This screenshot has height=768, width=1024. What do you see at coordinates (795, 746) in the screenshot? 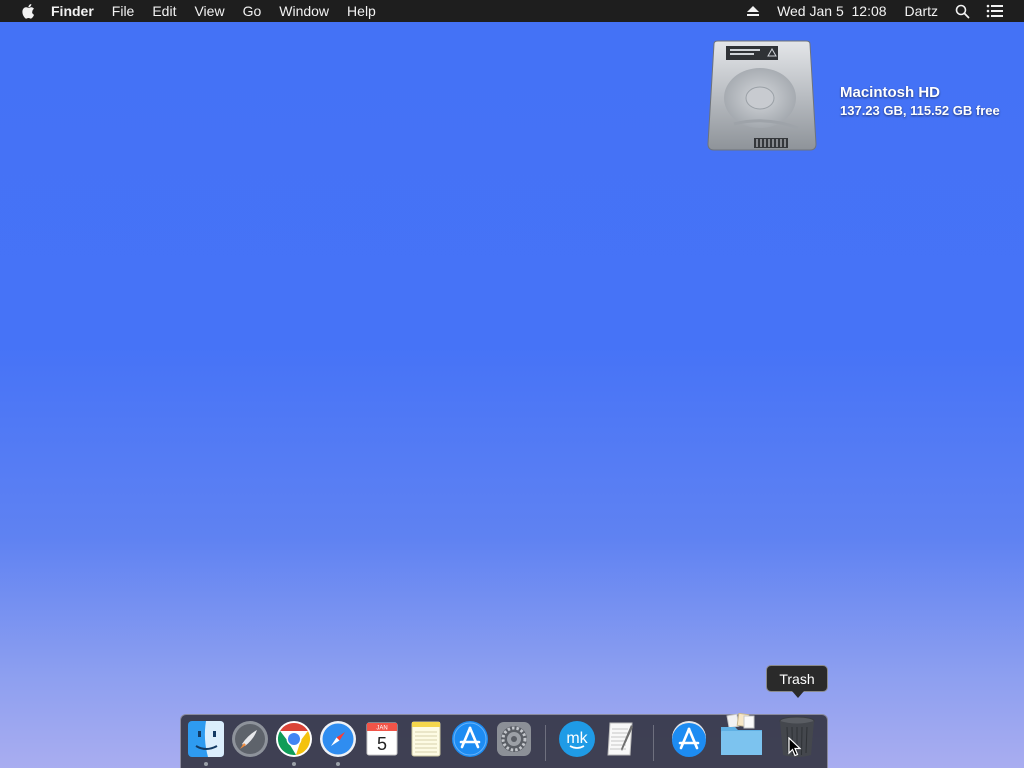
I see `mouse-pointer-icon` at bounding box center [795, 746].